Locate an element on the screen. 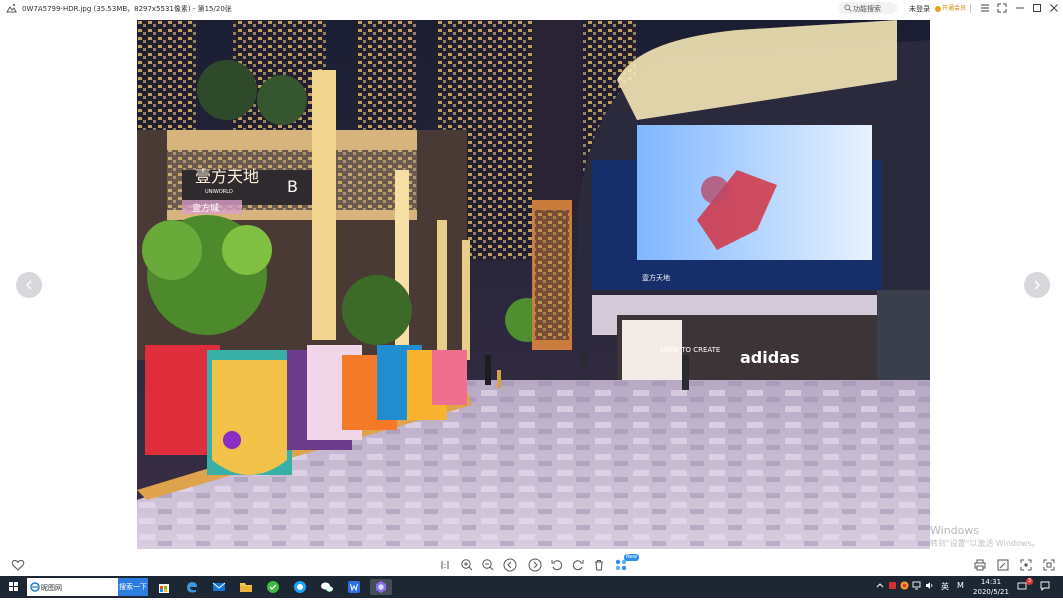 The width and height of the screenshot is (1063, 602). delete-button is located at coordinates (599, 565).